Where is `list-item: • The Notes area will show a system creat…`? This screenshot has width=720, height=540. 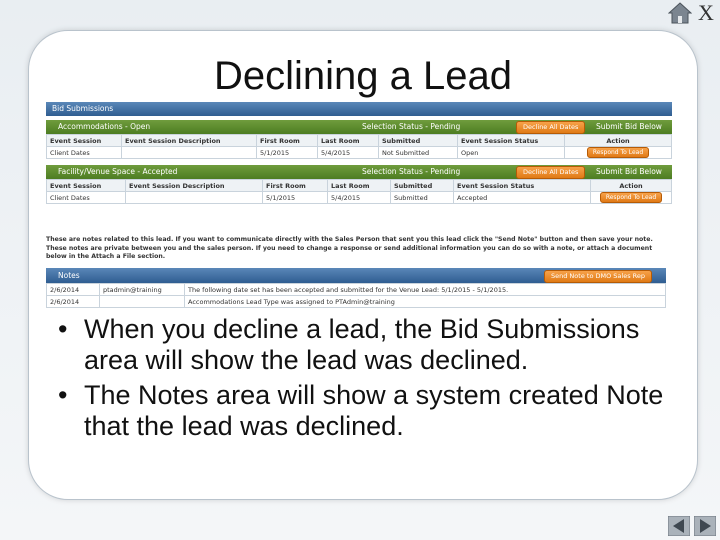 list-item: • The Notes area will show a system creat… is located at coordinates (368, 411).